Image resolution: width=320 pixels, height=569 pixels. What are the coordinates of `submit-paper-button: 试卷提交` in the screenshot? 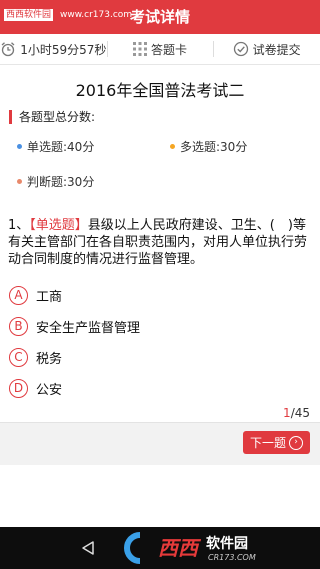 It's located at (266, 49).